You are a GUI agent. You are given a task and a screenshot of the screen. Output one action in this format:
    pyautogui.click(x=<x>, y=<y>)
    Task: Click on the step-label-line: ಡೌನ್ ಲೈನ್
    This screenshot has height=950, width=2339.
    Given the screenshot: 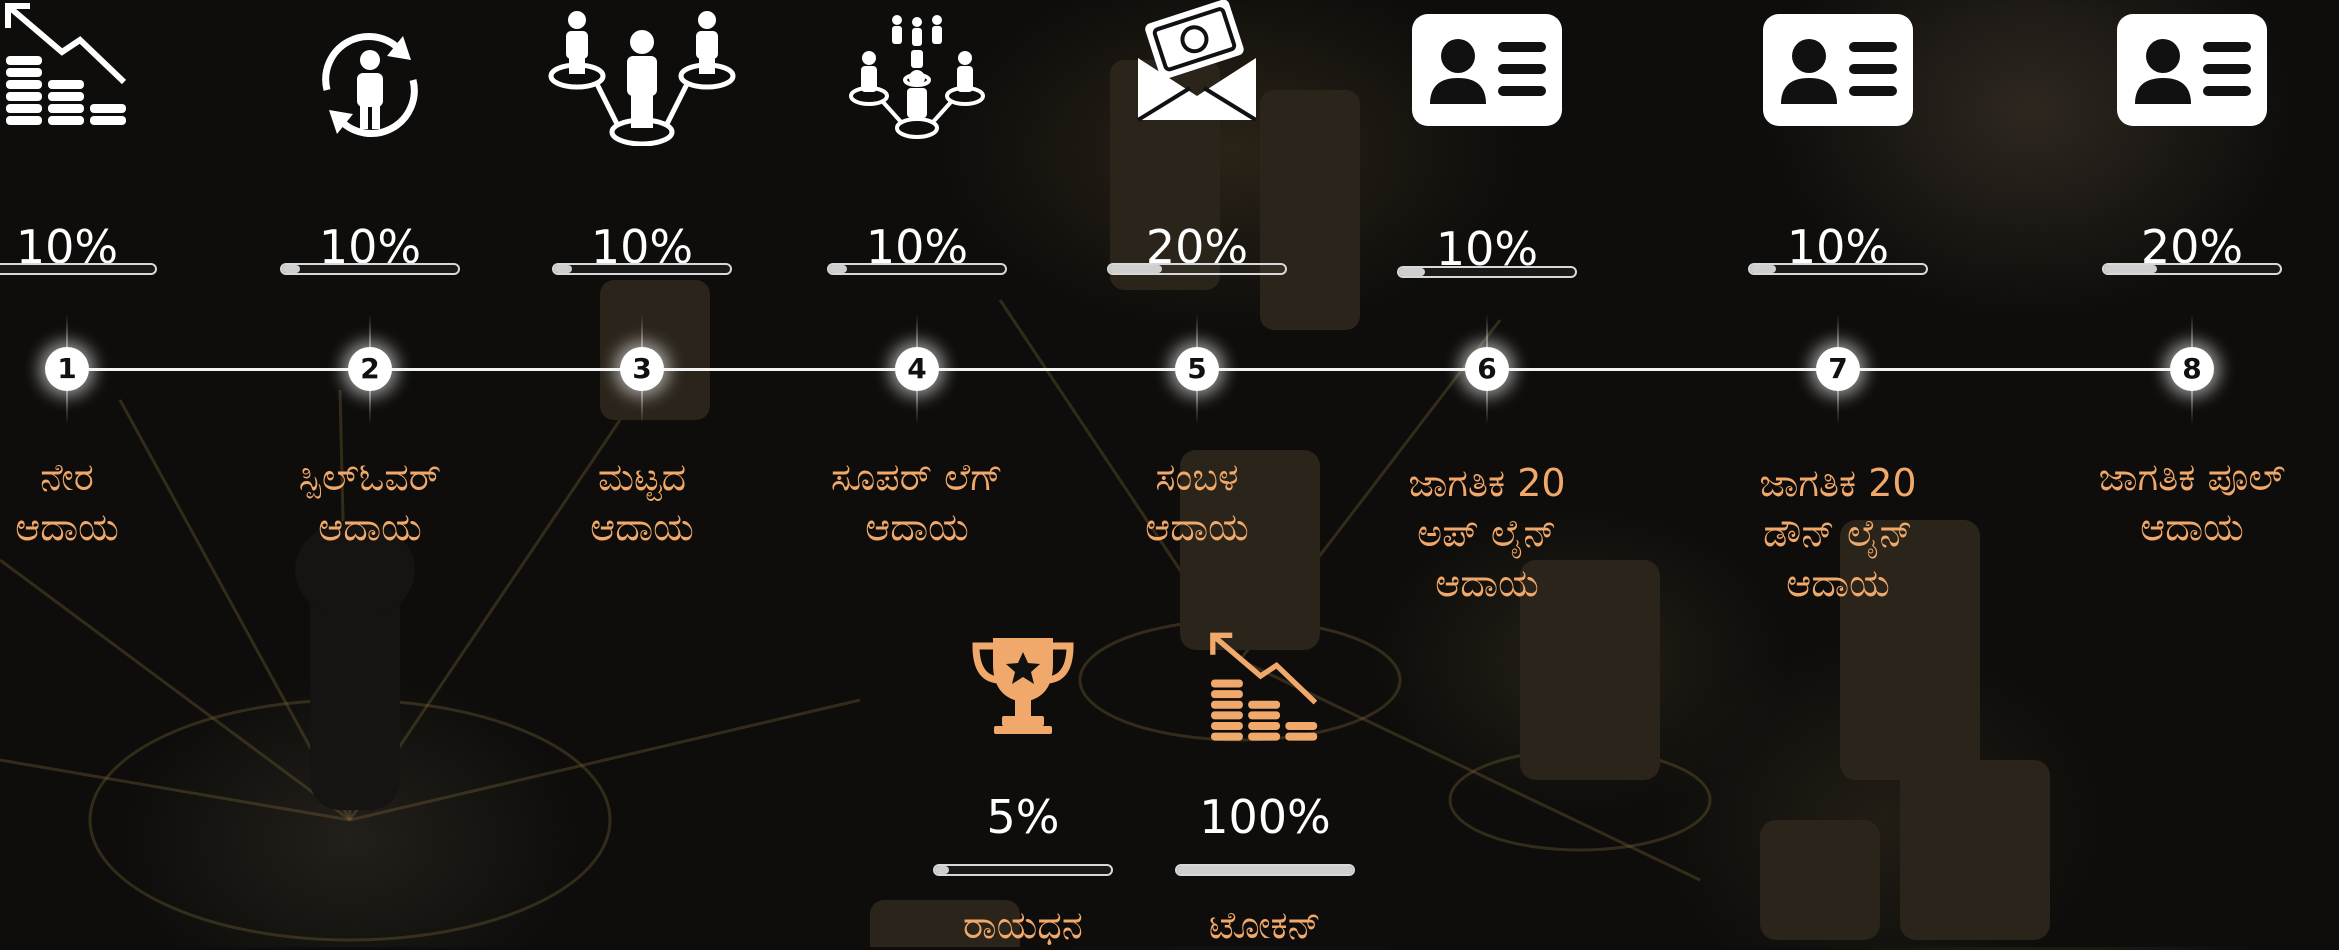 What is the action you would take?
    pyautogui.click(x=1838, y=533)
    